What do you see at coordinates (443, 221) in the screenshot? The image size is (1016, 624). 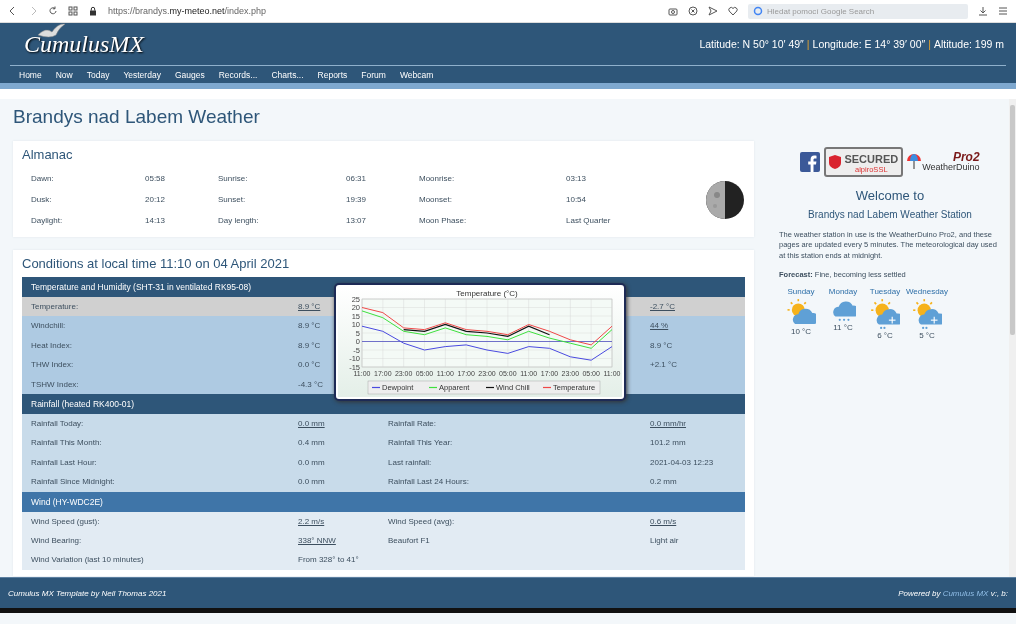 I see `almanac-label: Moon Phase:` at bounding box center [443, 221].